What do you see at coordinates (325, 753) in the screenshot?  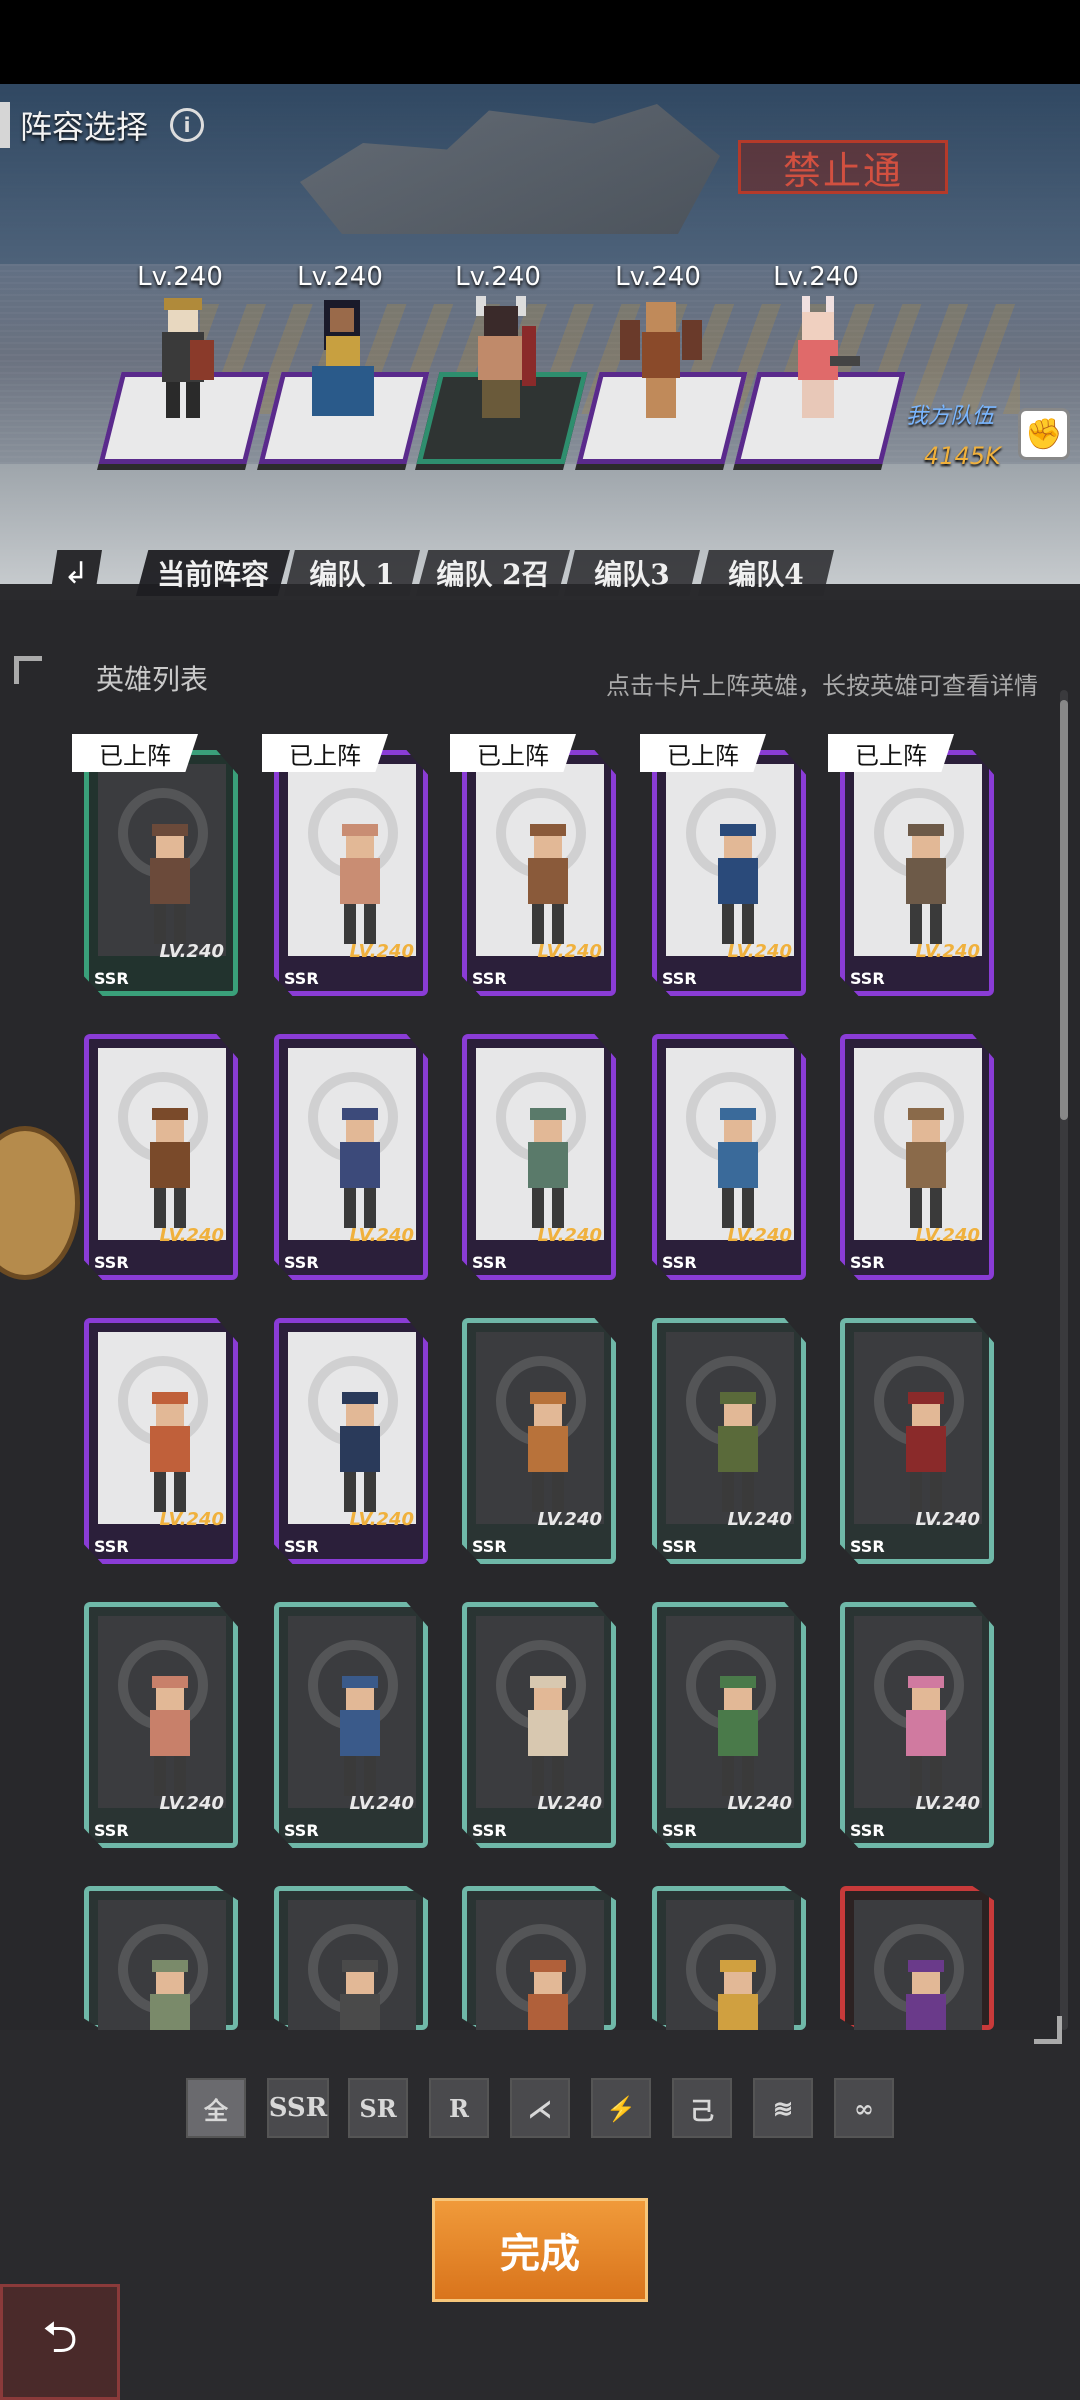 I see `deployed-badge: 已上阵` at bounding box center [325, 753].